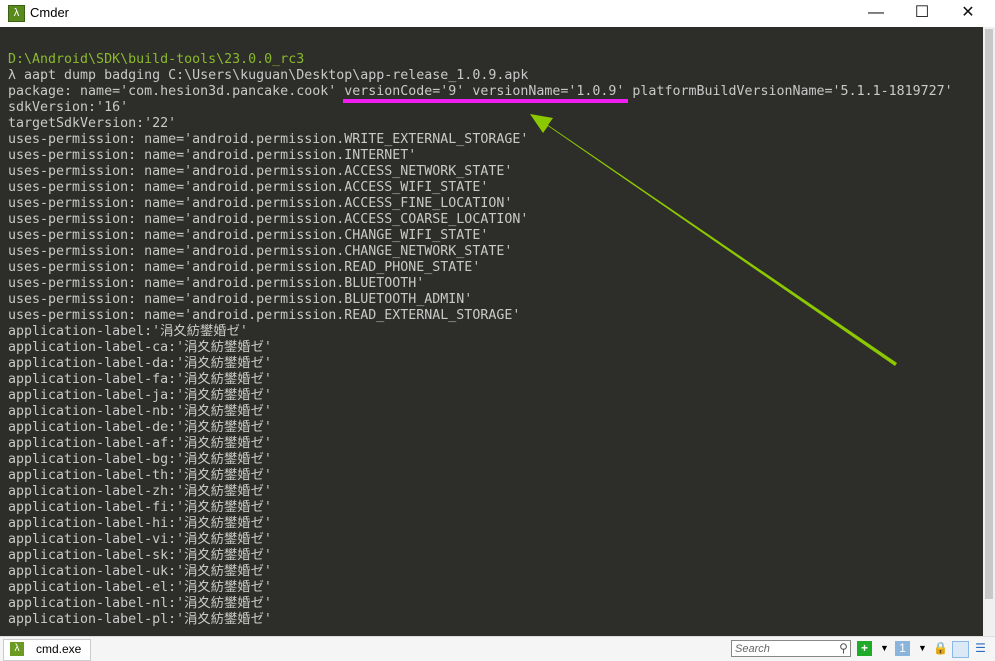 The image size is (995, 661). I want to click on tab-label: cmd.exe, so click(59, 649).